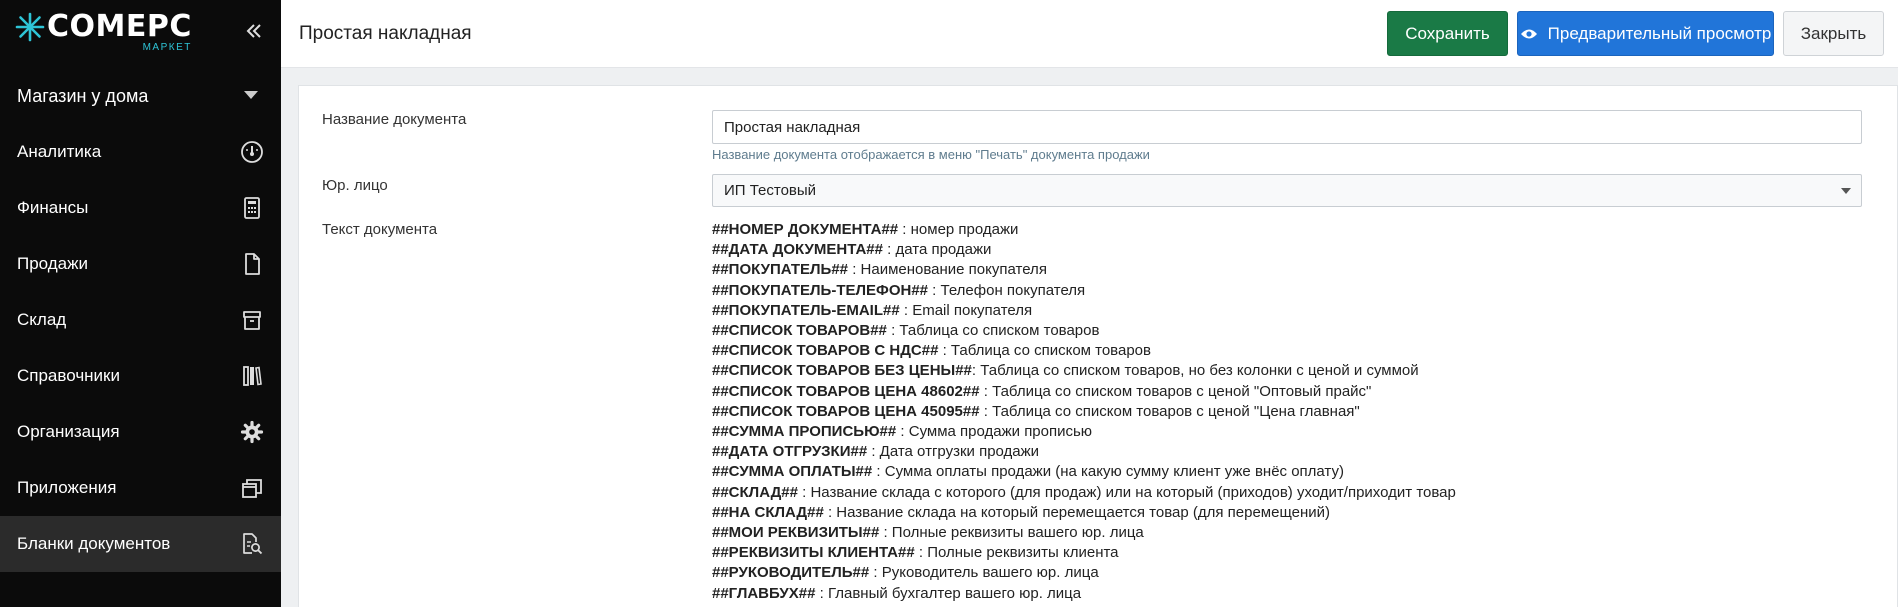 Image resolution: width=1898 pixels, height=607 pixels. I want to click on variable-tag: ##РЕКВИЗИТЫ КЛИЕНТА##, so click(813, 553).